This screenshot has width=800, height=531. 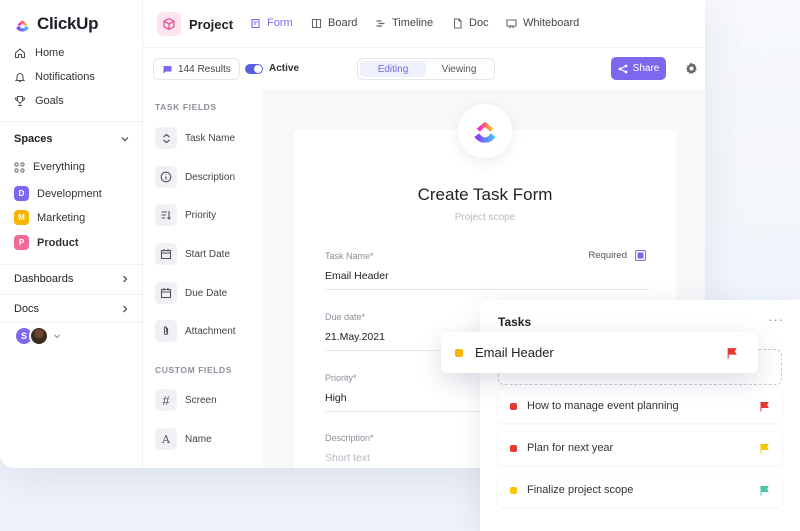 I want to click on space-label: Development, so click(x=69, y=193).